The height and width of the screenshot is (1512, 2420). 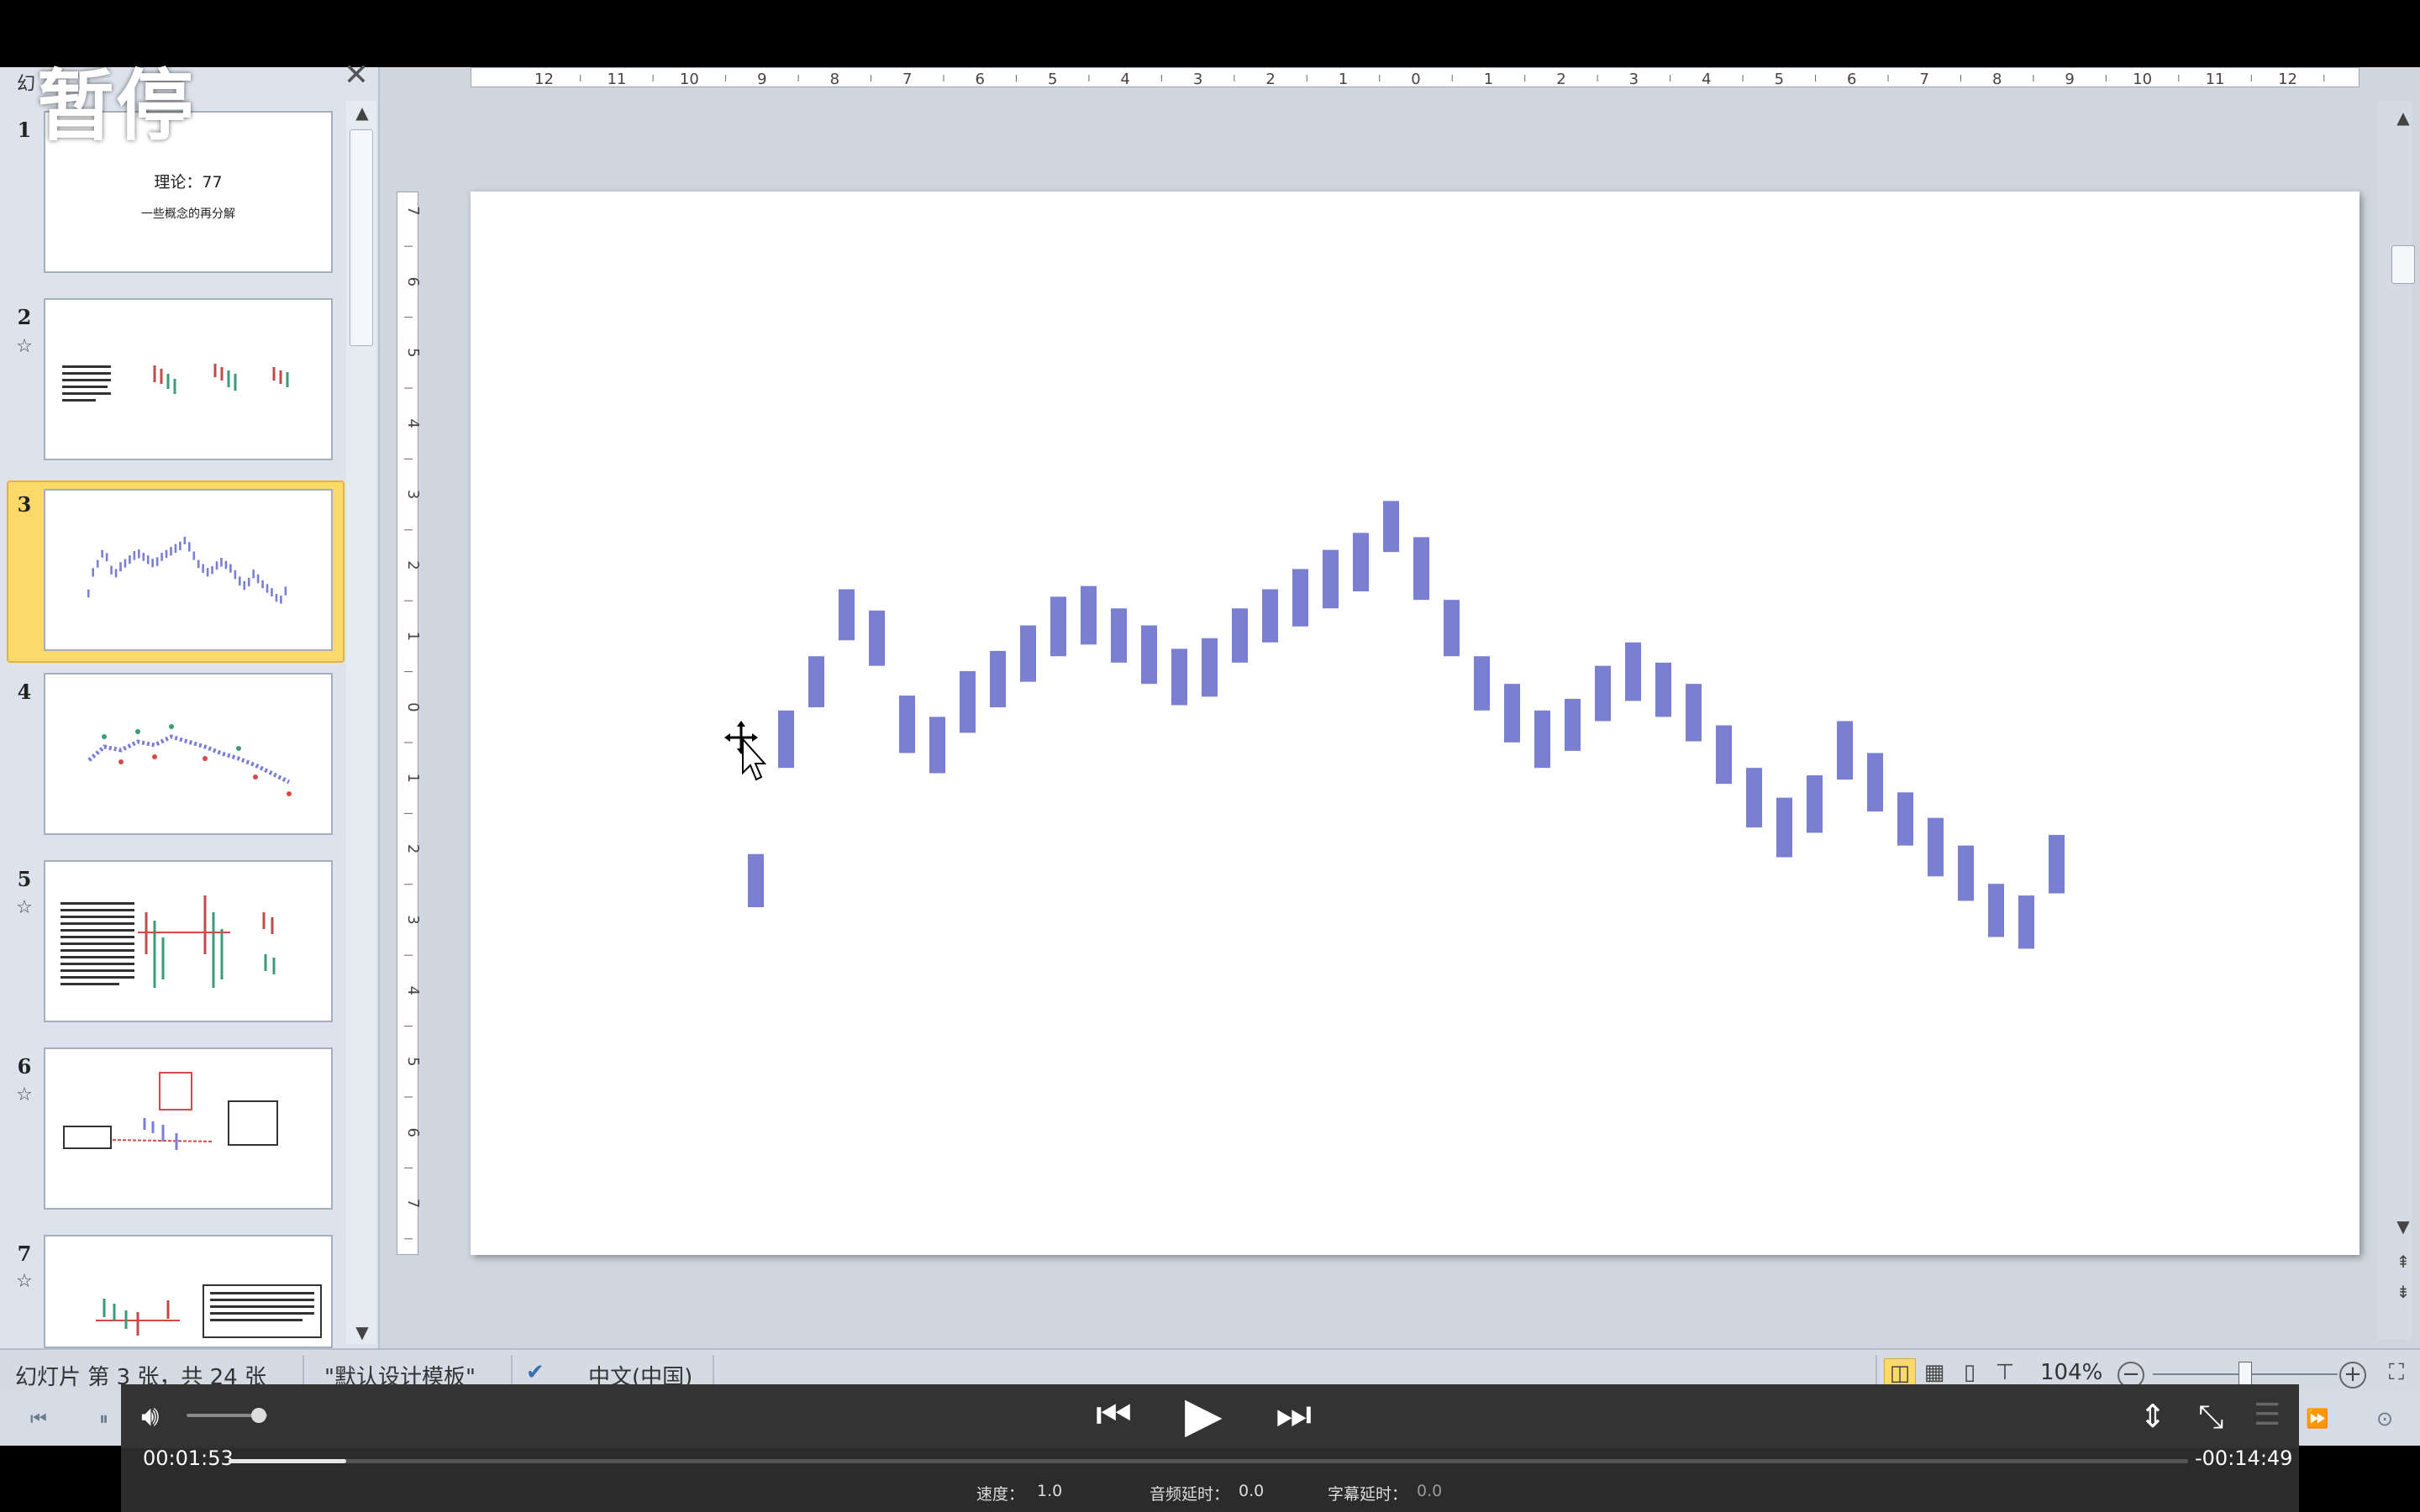 I want to click on slideshow-view-icon: ⊤, so click(x=2005, y=1372).